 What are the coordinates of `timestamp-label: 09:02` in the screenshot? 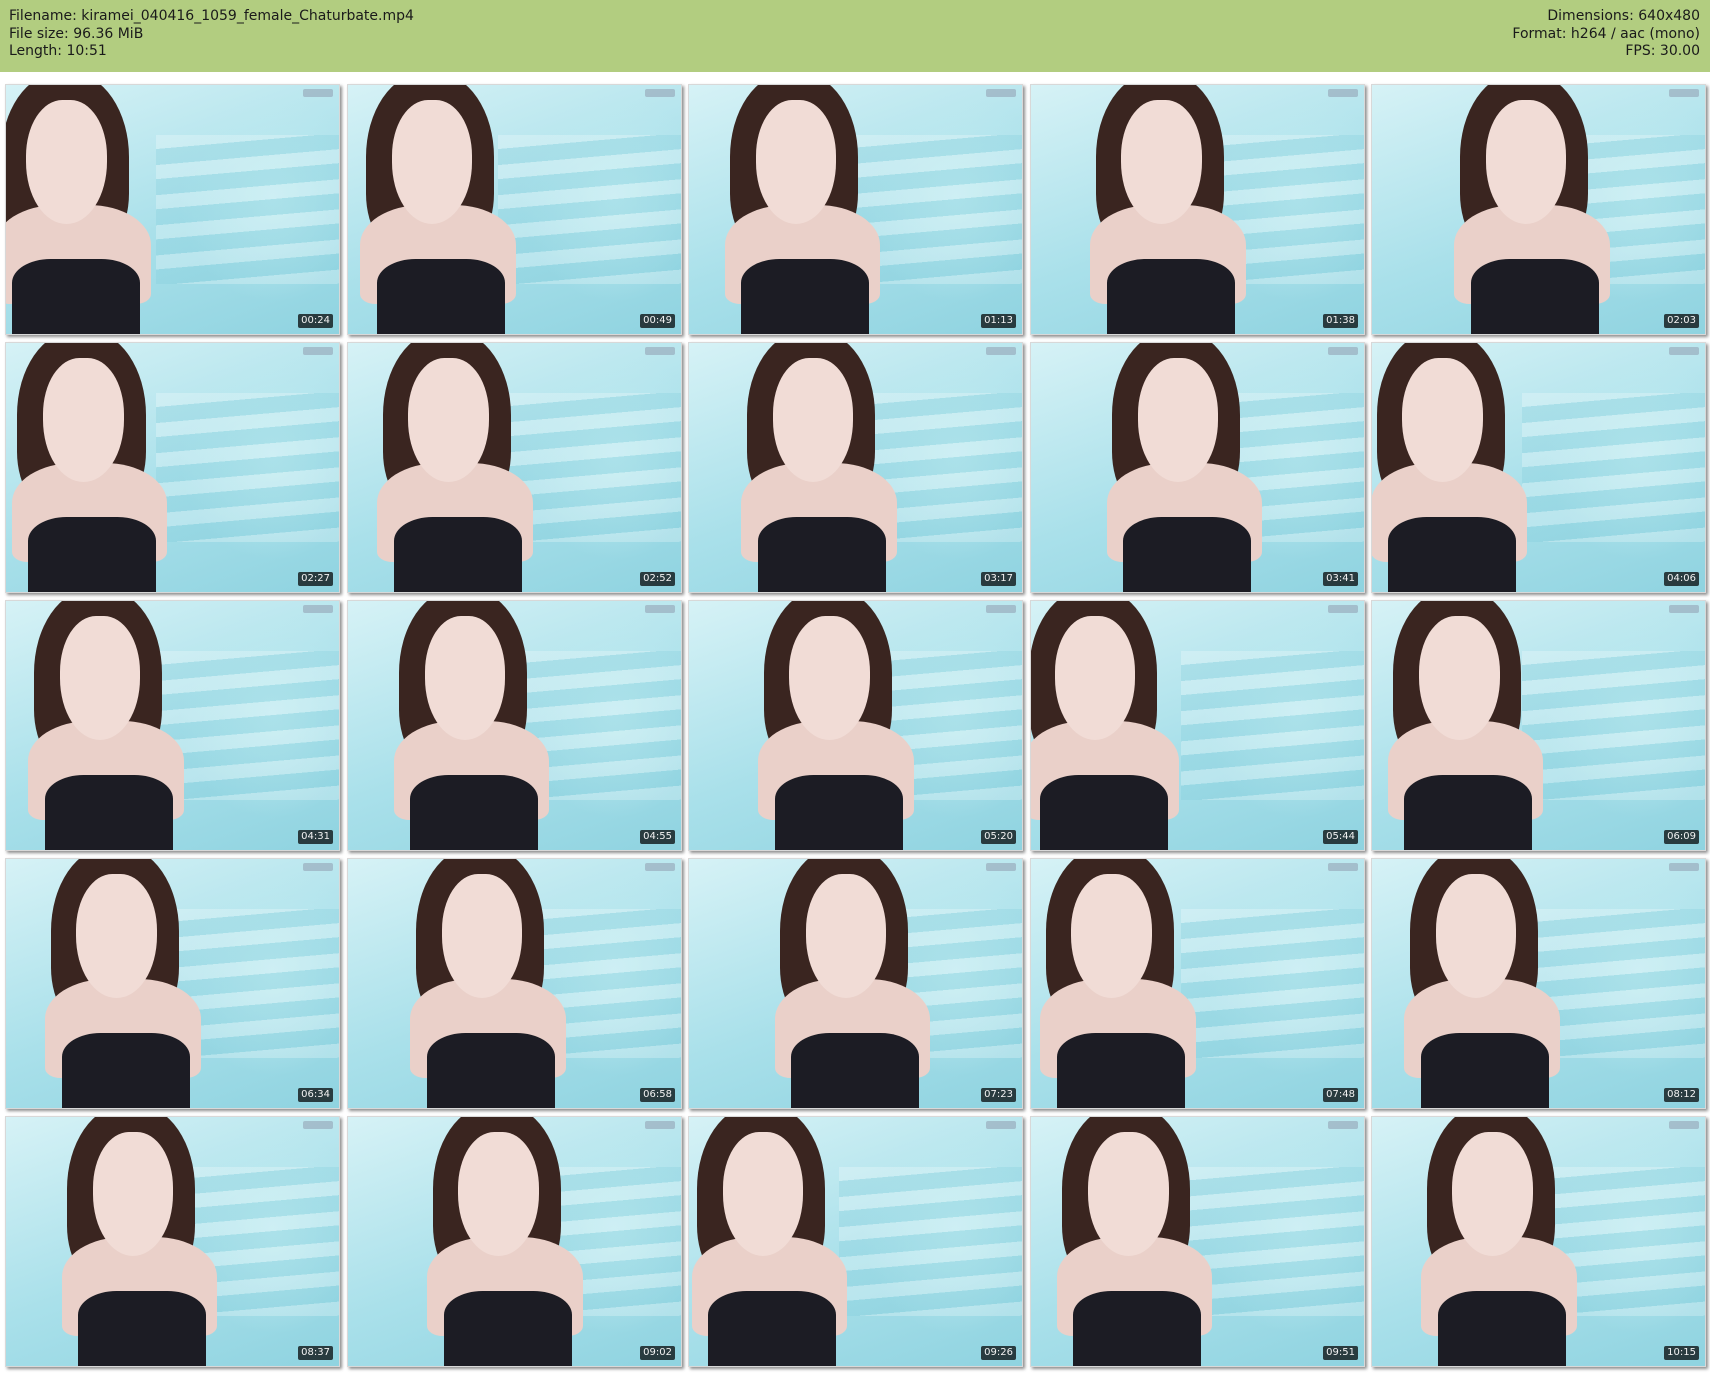 It's located at (657, 1353).